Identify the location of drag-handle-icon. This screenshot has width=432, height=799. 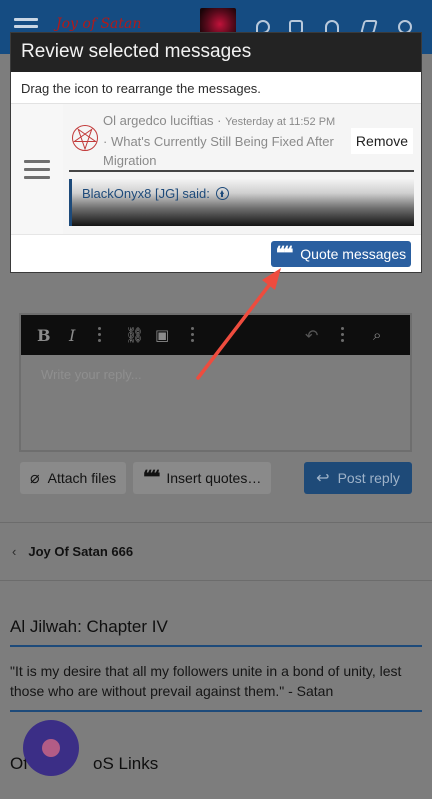
(37, 169).